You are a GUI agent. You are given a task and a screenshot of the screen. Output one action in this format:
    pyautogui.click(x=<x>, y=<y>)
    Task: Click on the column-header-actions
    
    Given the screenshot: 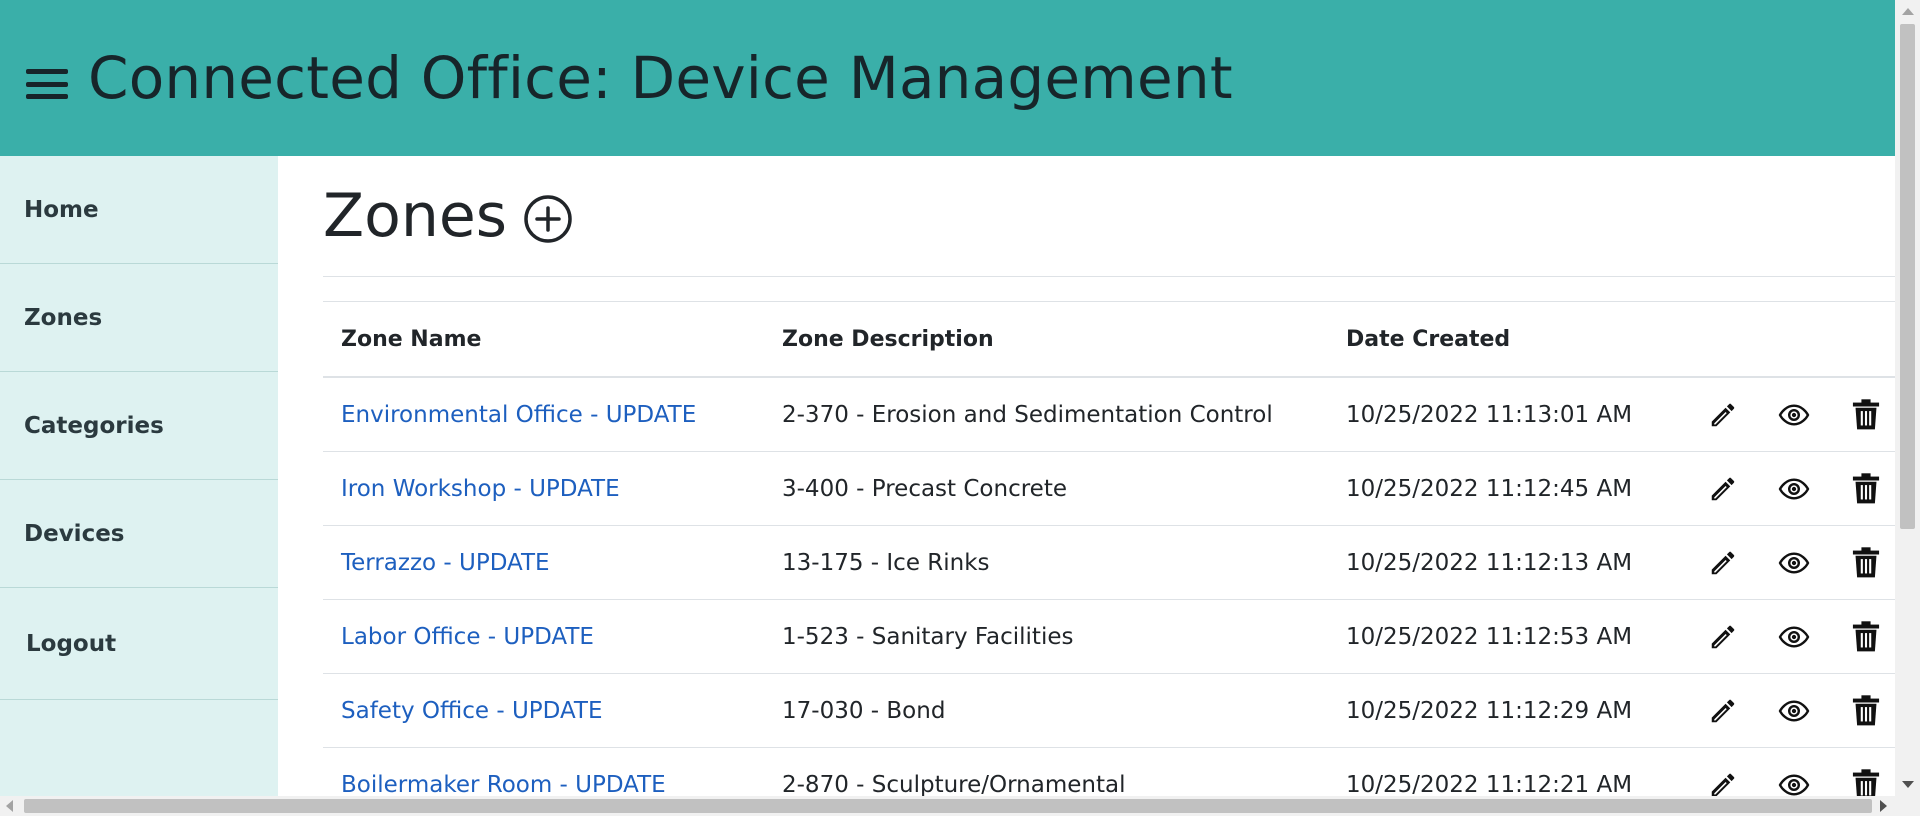 What is the action you would take?
    pyautogui.click(x=1780, y=340)
    